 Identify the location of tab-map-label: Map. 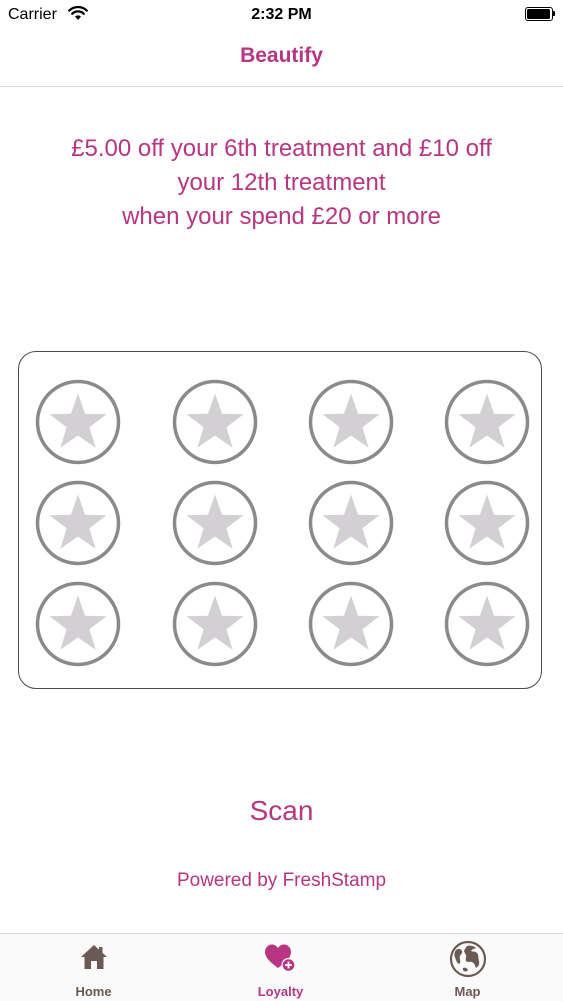
(467, 991).